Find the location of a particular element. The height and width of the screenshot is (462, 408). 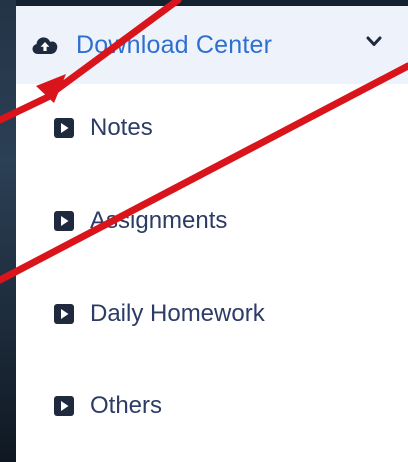

sidebar-left-edge is located at coordinates (8, 231).